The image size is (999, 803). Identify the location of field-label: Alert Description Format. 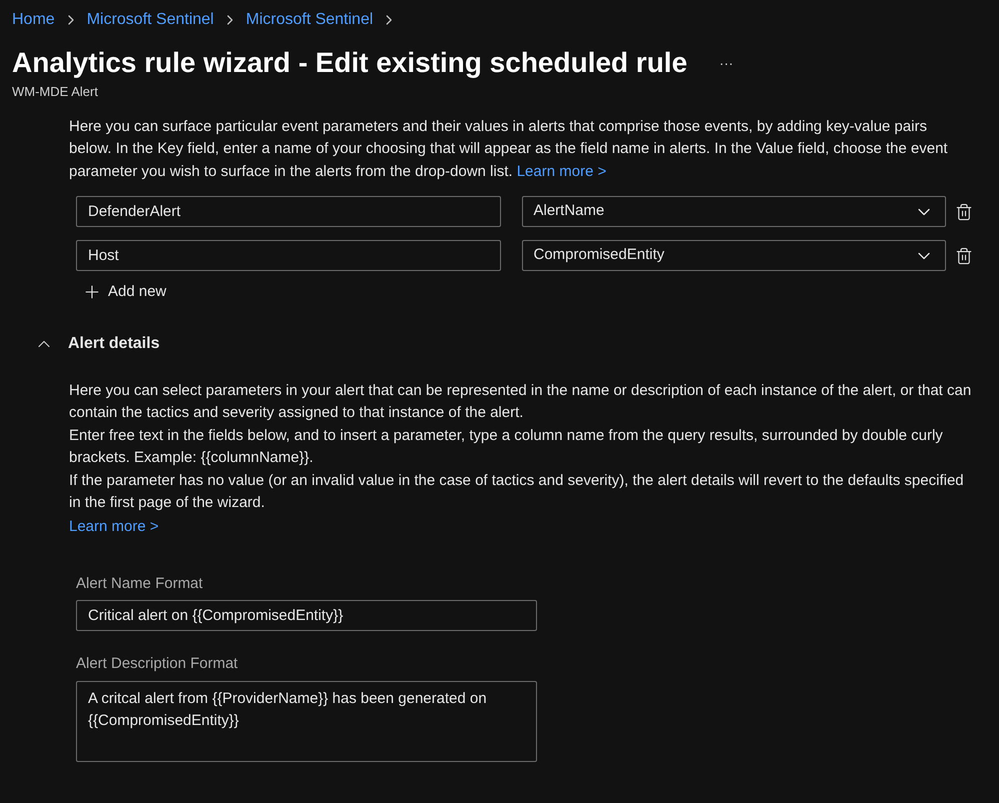
(157, 664).